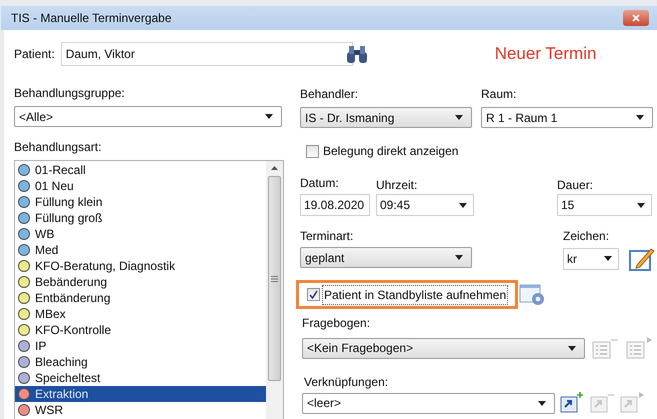 This screenshot has width=657, height=419. I want to click on treatment-item: MBex, so click(140, 314).